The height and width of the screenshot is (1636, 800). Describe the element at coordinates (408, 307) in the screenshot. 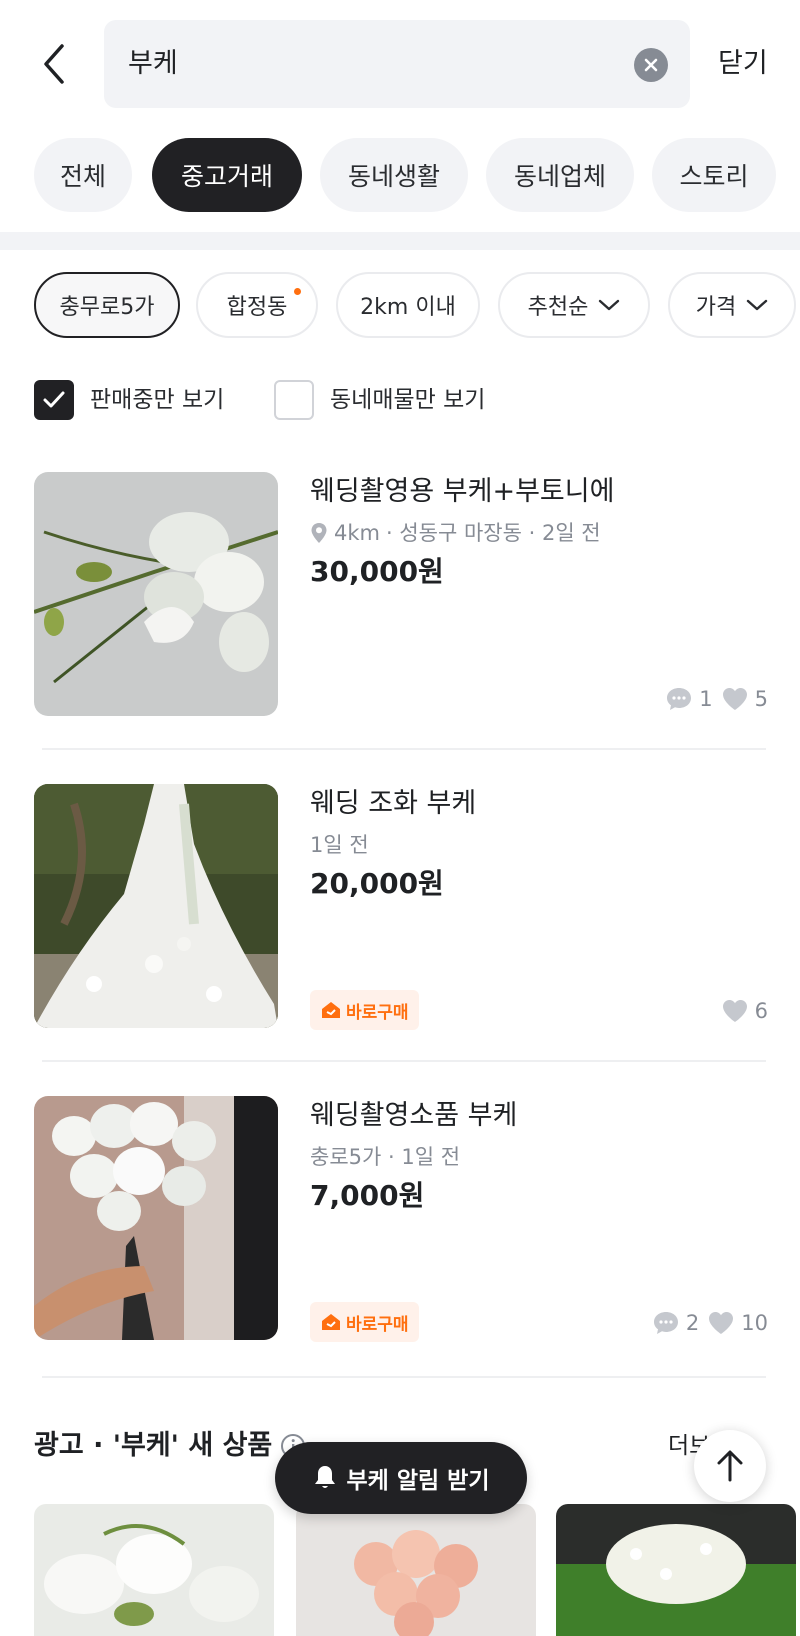

I see `filter-label: 2km 이내` at that location.